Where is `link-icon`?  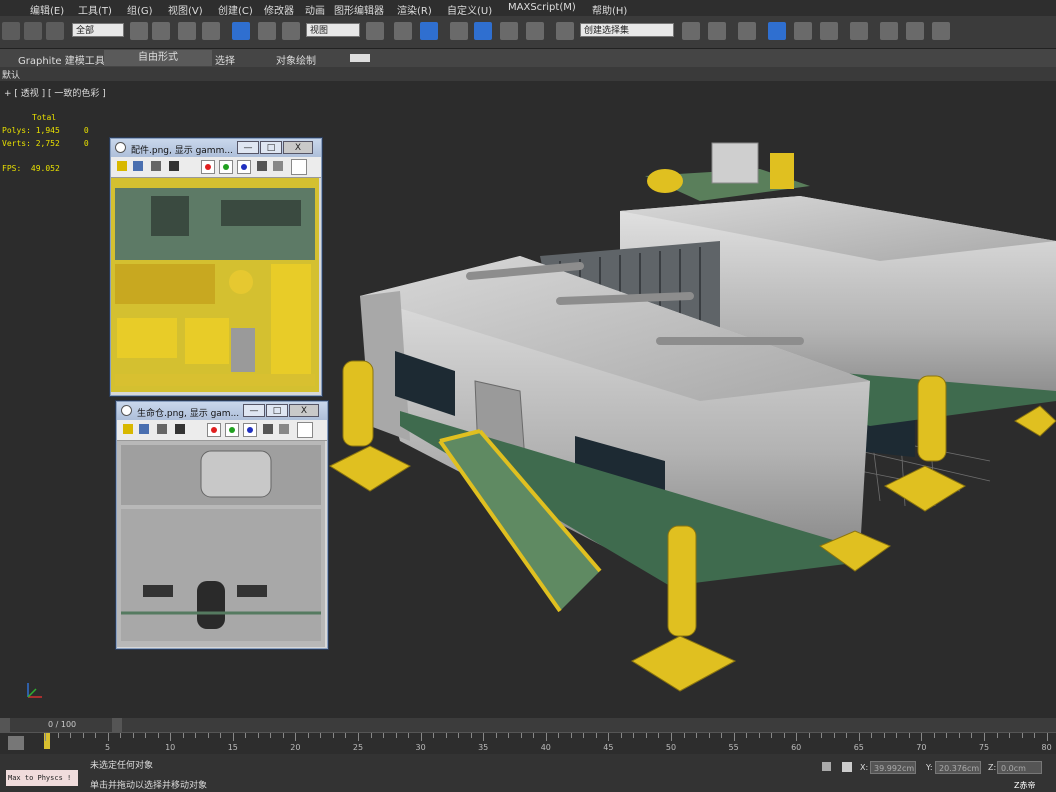
link-icon is located at coordinates (11, 31).